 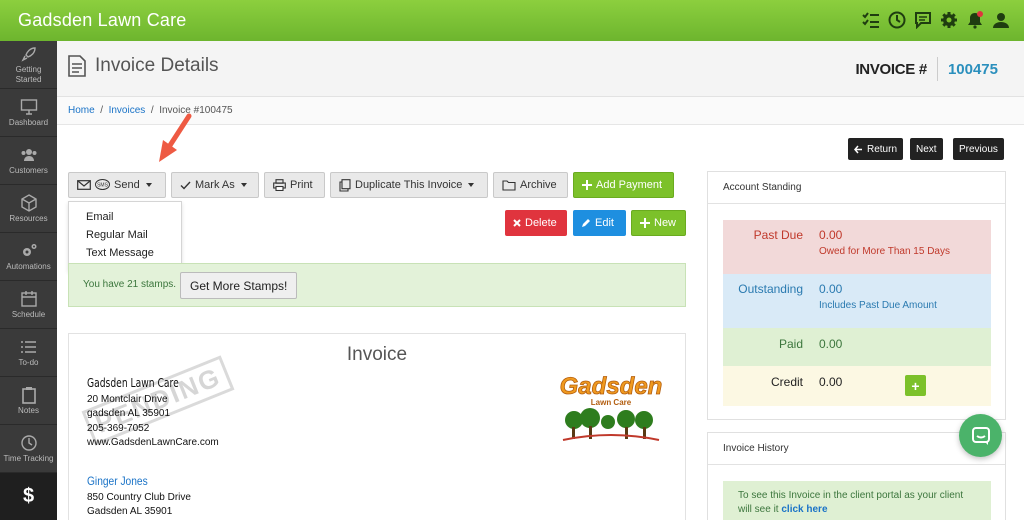 What do you see at coordinates (215, 185) in the screenshot?
I see `mark-as-button: Mark As` at bounding box center [215, 185].